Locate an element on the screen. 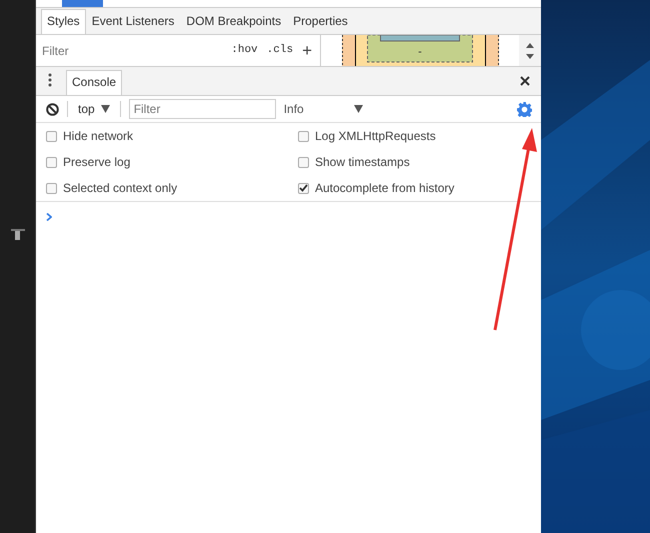 The image size is (650, 533). new-rule-button: + is located at coordinates (307, 51).